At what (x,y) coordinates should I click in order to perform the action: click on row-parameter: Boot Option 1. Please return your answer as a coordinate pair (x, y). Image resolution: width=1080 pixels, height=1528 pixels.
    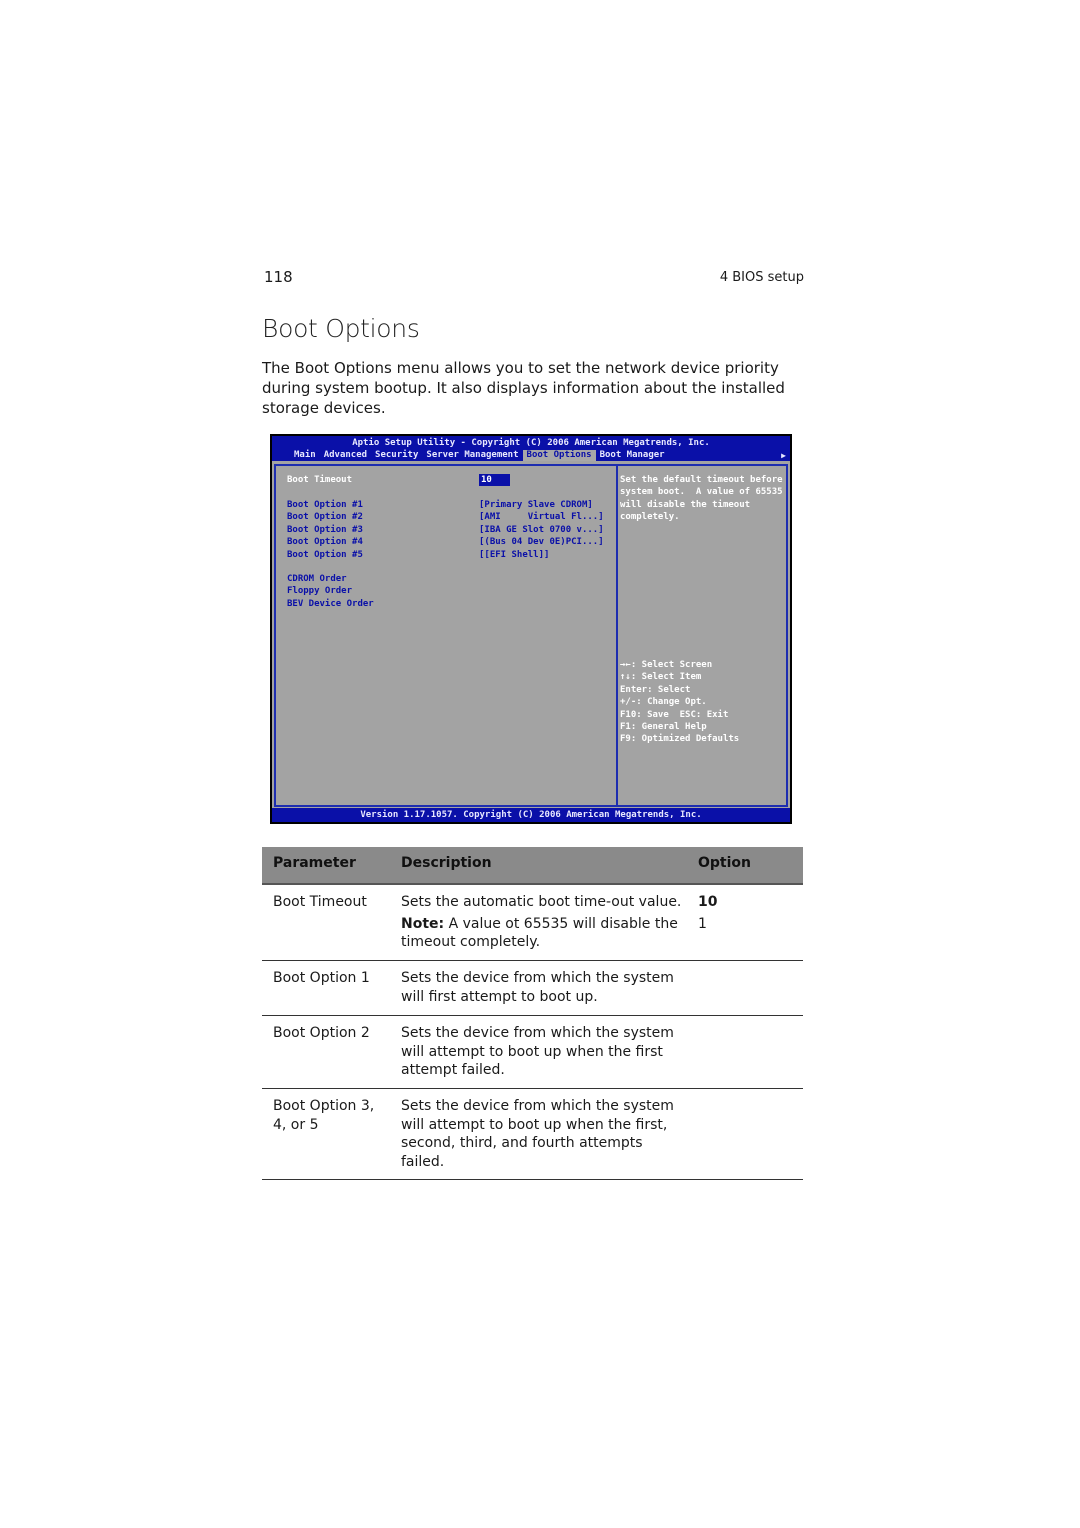
    Looking at the image, I should click on (321, 978).